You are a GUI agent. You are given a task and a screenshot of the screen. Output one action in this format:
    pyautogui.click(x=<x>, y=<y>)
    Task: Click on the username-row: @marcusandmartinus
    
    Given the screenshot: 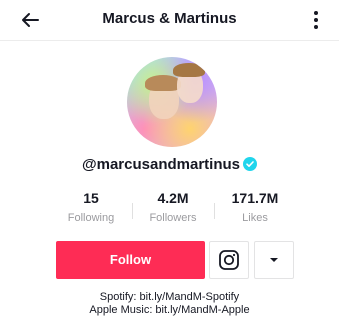 What is the action you would take?
    pyautogui.click(x=169, y=164)
    